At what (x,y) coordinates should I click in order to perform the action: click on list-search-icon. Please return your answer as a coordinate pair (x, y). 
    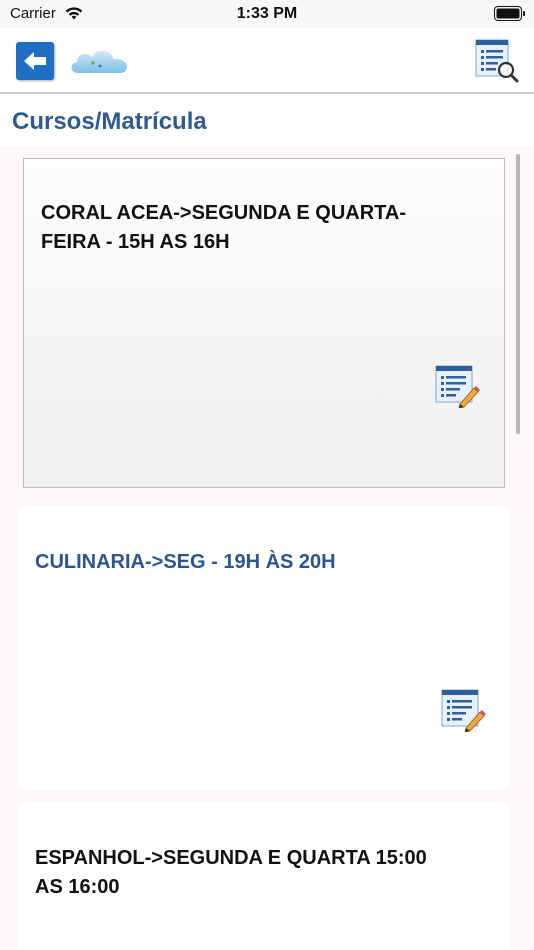
    Looking at the image, I should click on (497, 61).